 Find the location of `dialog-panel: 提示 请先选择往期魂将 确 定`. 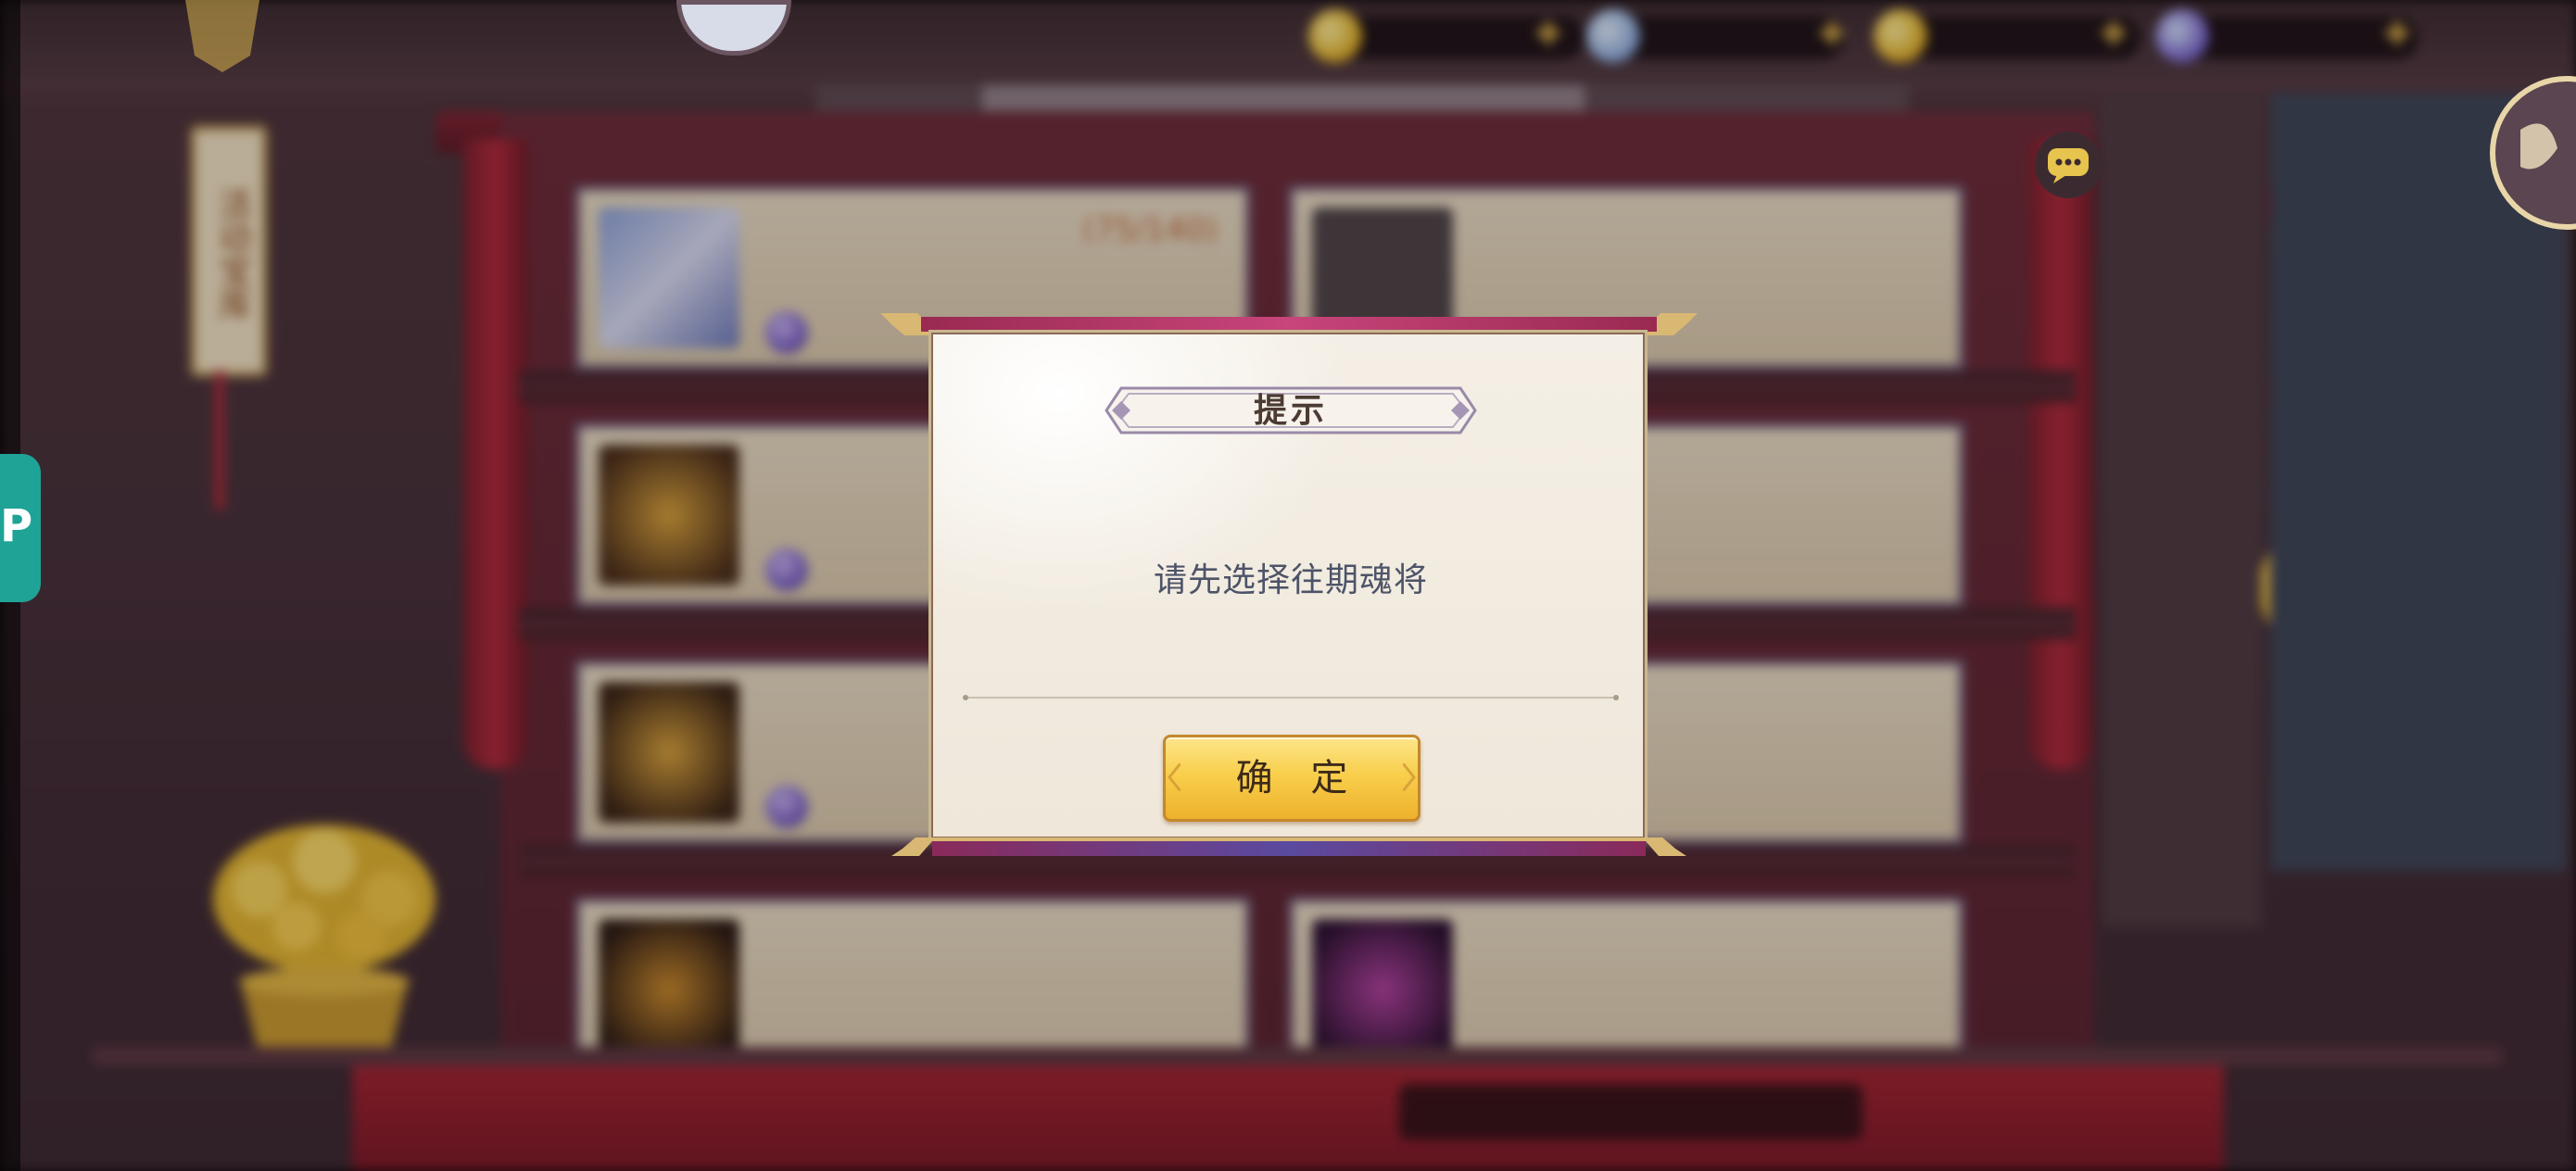

dialog-panel: 提示 请先选择往期魂将 确 定 is located at coordinates (1288, 585).